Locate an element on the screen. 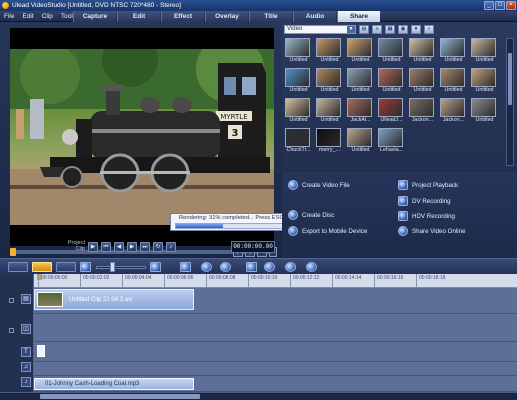  library-manager-icon: ◉ is located at coordinates (403, 29).